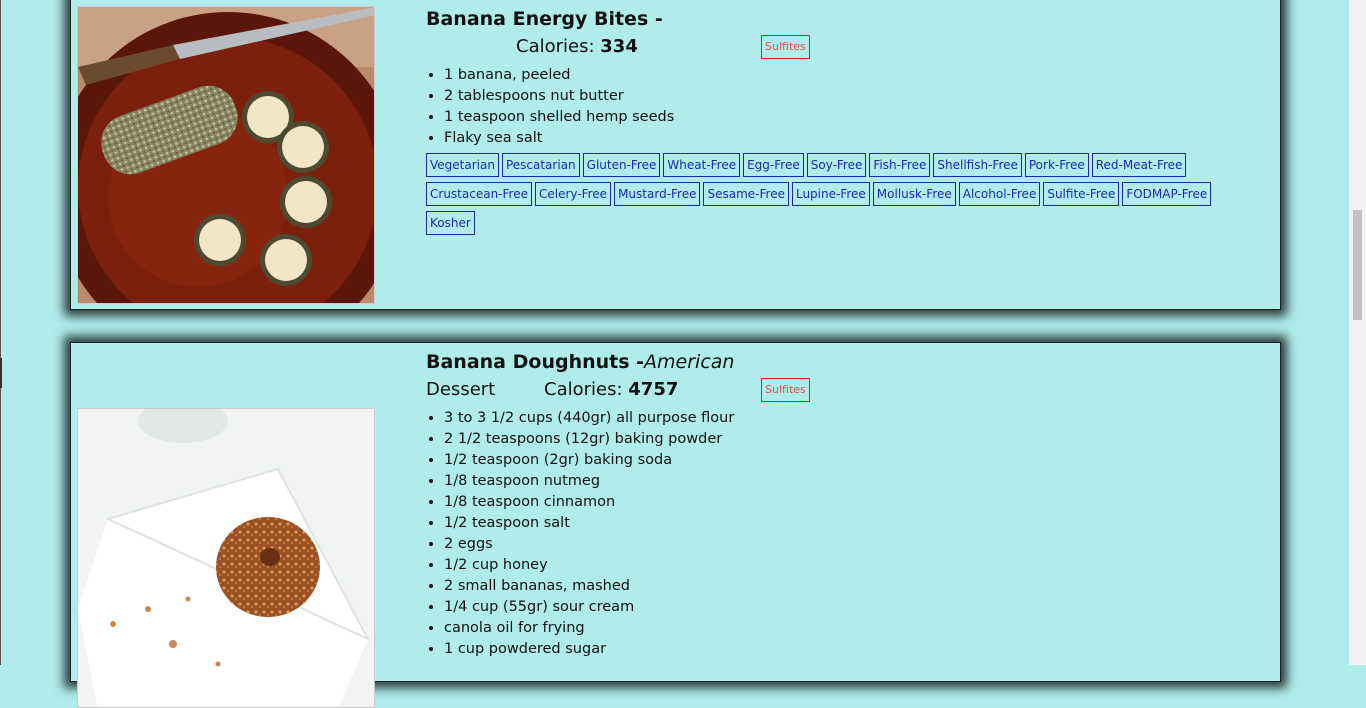  Describe the element at coordinates (852, 96) in the screenshot. I see `ingredient-item: 2 tablespoons nut butter` at that location.